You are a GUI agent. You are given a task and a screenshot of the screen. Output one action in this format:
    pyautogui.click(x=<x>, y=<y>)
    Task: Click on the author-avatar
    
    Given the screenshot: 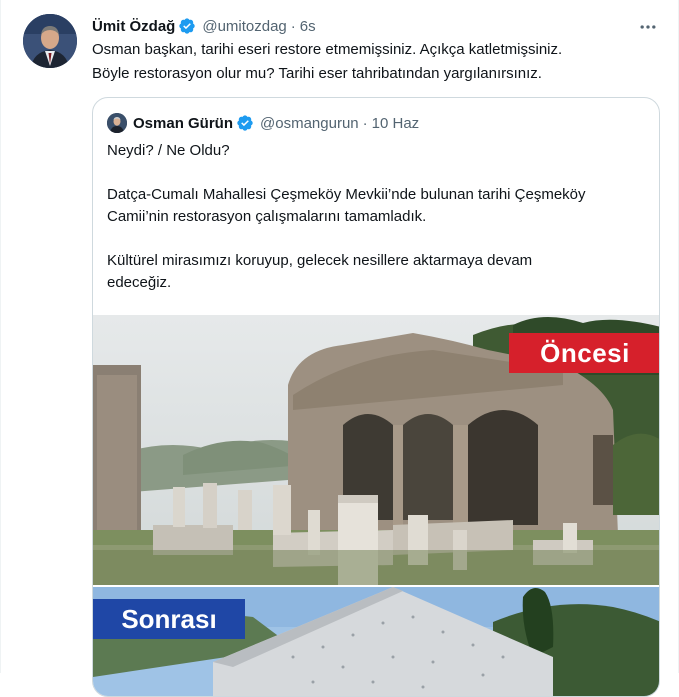 What is the action you would take?
    pyautogui.click(x=50, y=41)
    